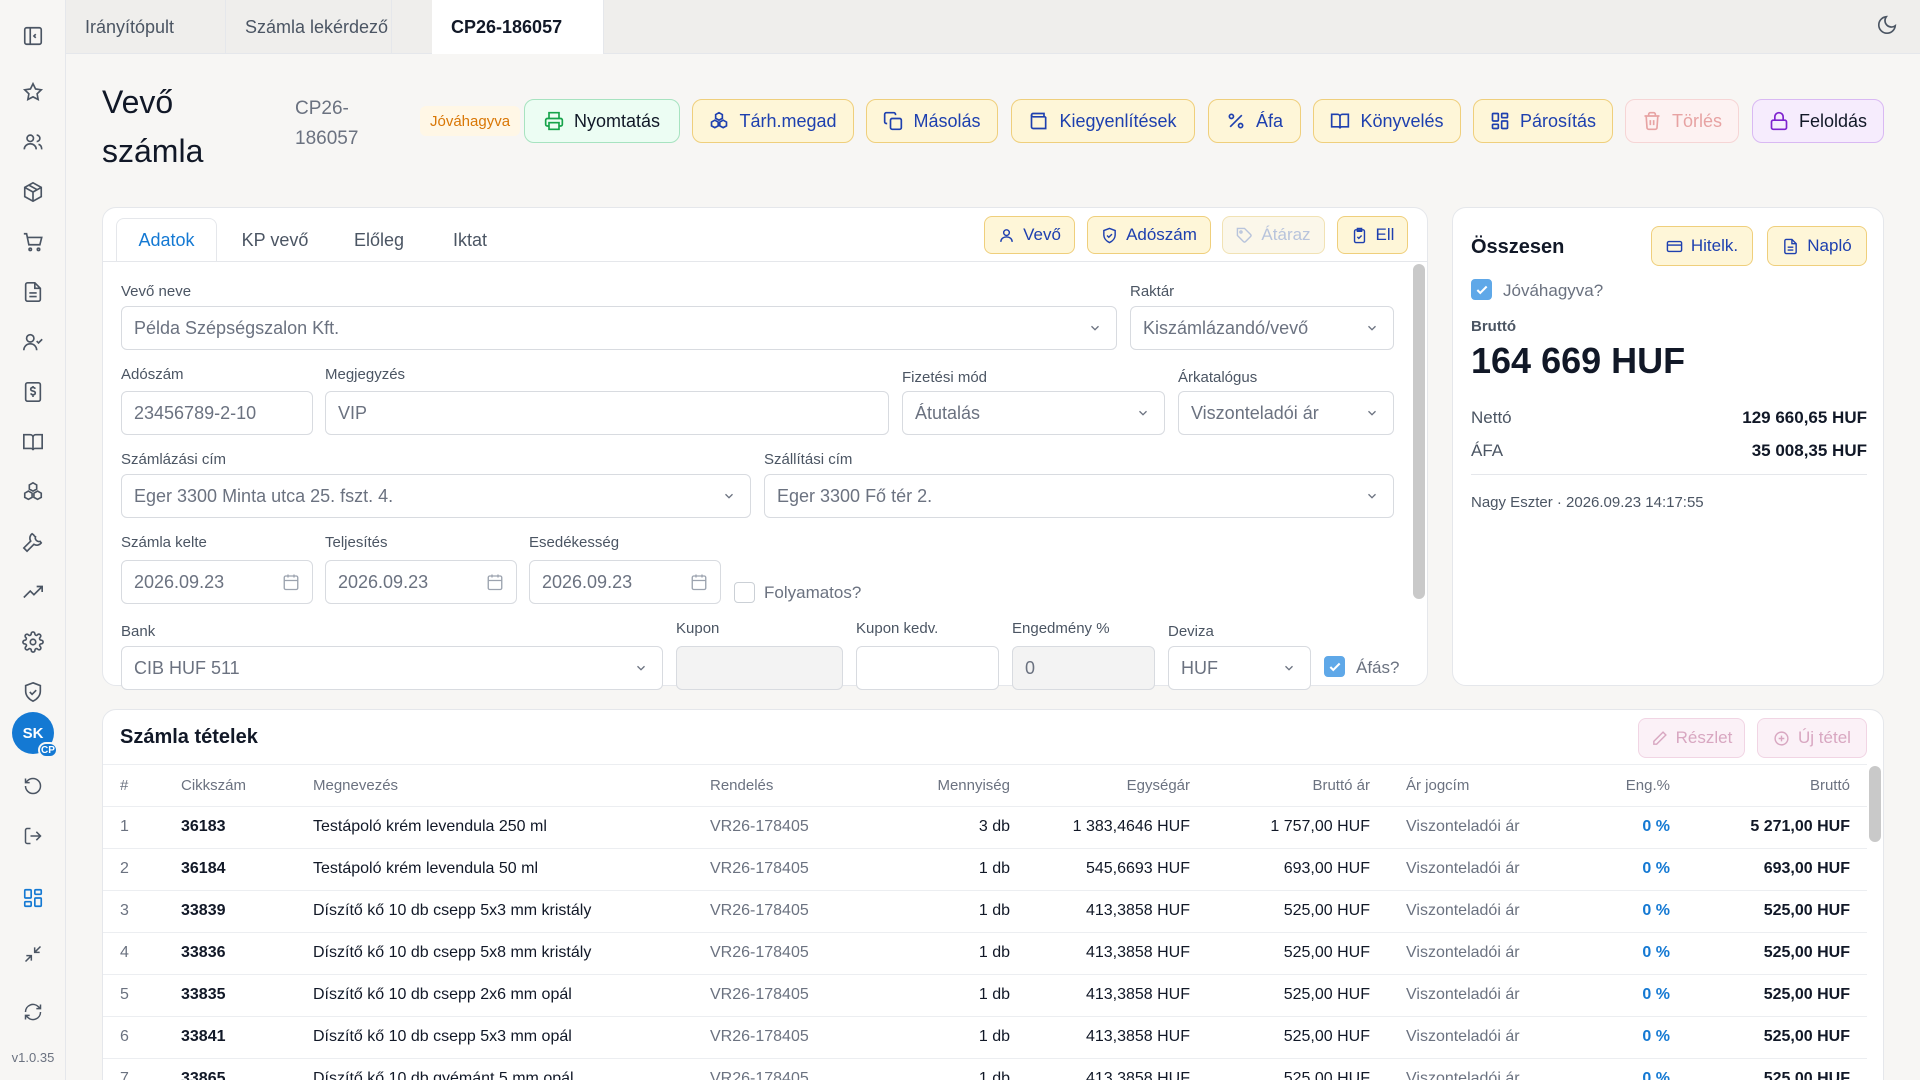 The width and height of the screenshot is (1920, 1080). What do you see at coordinates (1818, 121) in the screenshot?
I see `unlock-button: Feloldás` at bounding box center [1818, 121].